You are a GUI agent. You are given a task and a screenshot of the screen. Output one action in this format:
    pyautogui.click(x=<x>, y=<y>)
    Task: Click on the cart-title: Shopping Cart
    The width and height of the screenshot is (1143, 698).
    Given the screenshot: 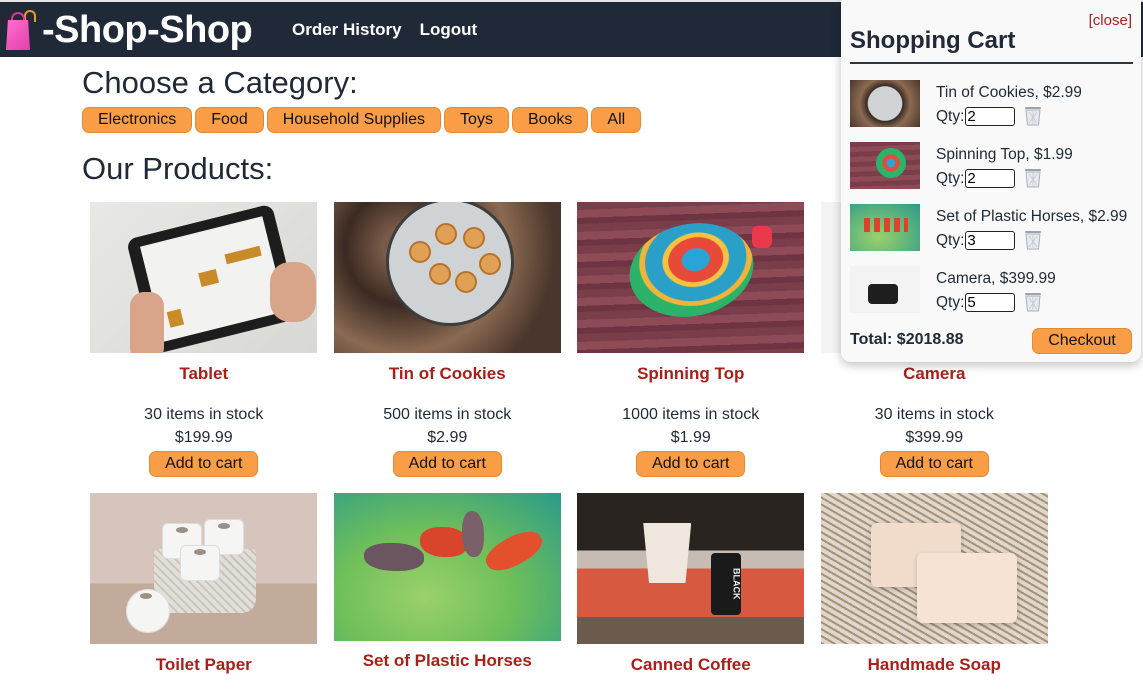 What is the action you would take?
    pyautogui.click(x=933, y=40)
    